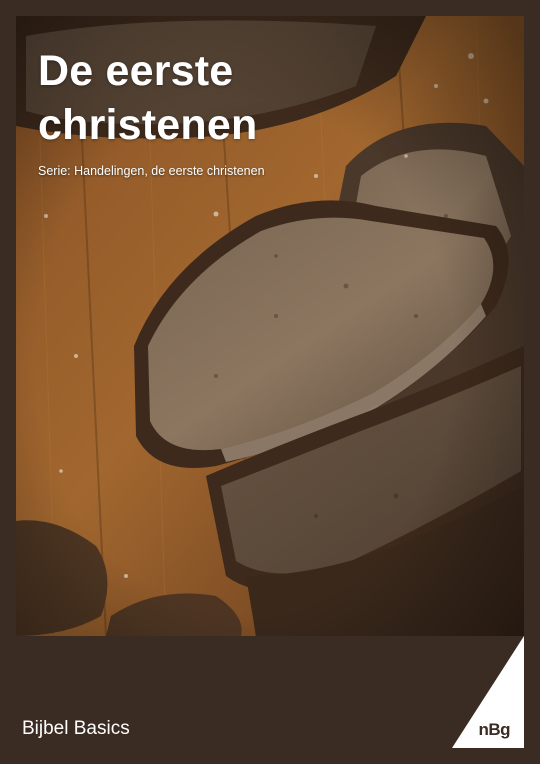 Image resolution: width=540 pixels, height=764 pixels. I want to click on series-subtitle: Serie: Handelingen, de eerste christenen, so click(151, 171).